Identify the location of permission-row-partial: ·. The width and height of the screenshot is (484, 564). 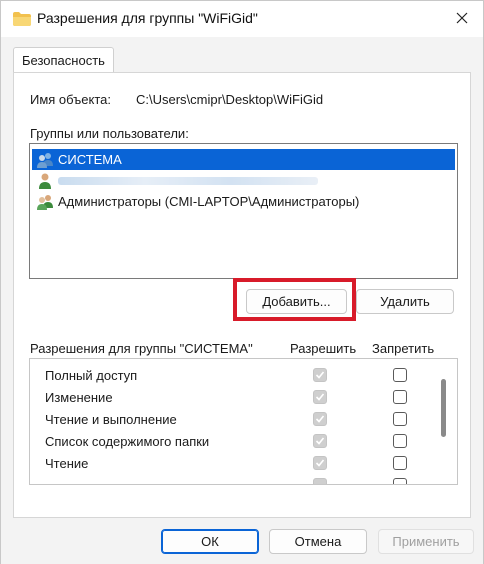
(235, 479).